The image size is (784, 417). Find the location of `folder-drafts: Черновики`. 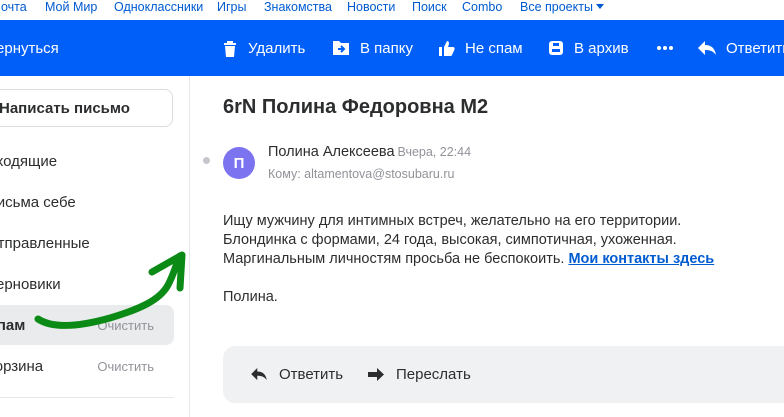

folder-drafts: Черновики is located at coordinates (87, 284).